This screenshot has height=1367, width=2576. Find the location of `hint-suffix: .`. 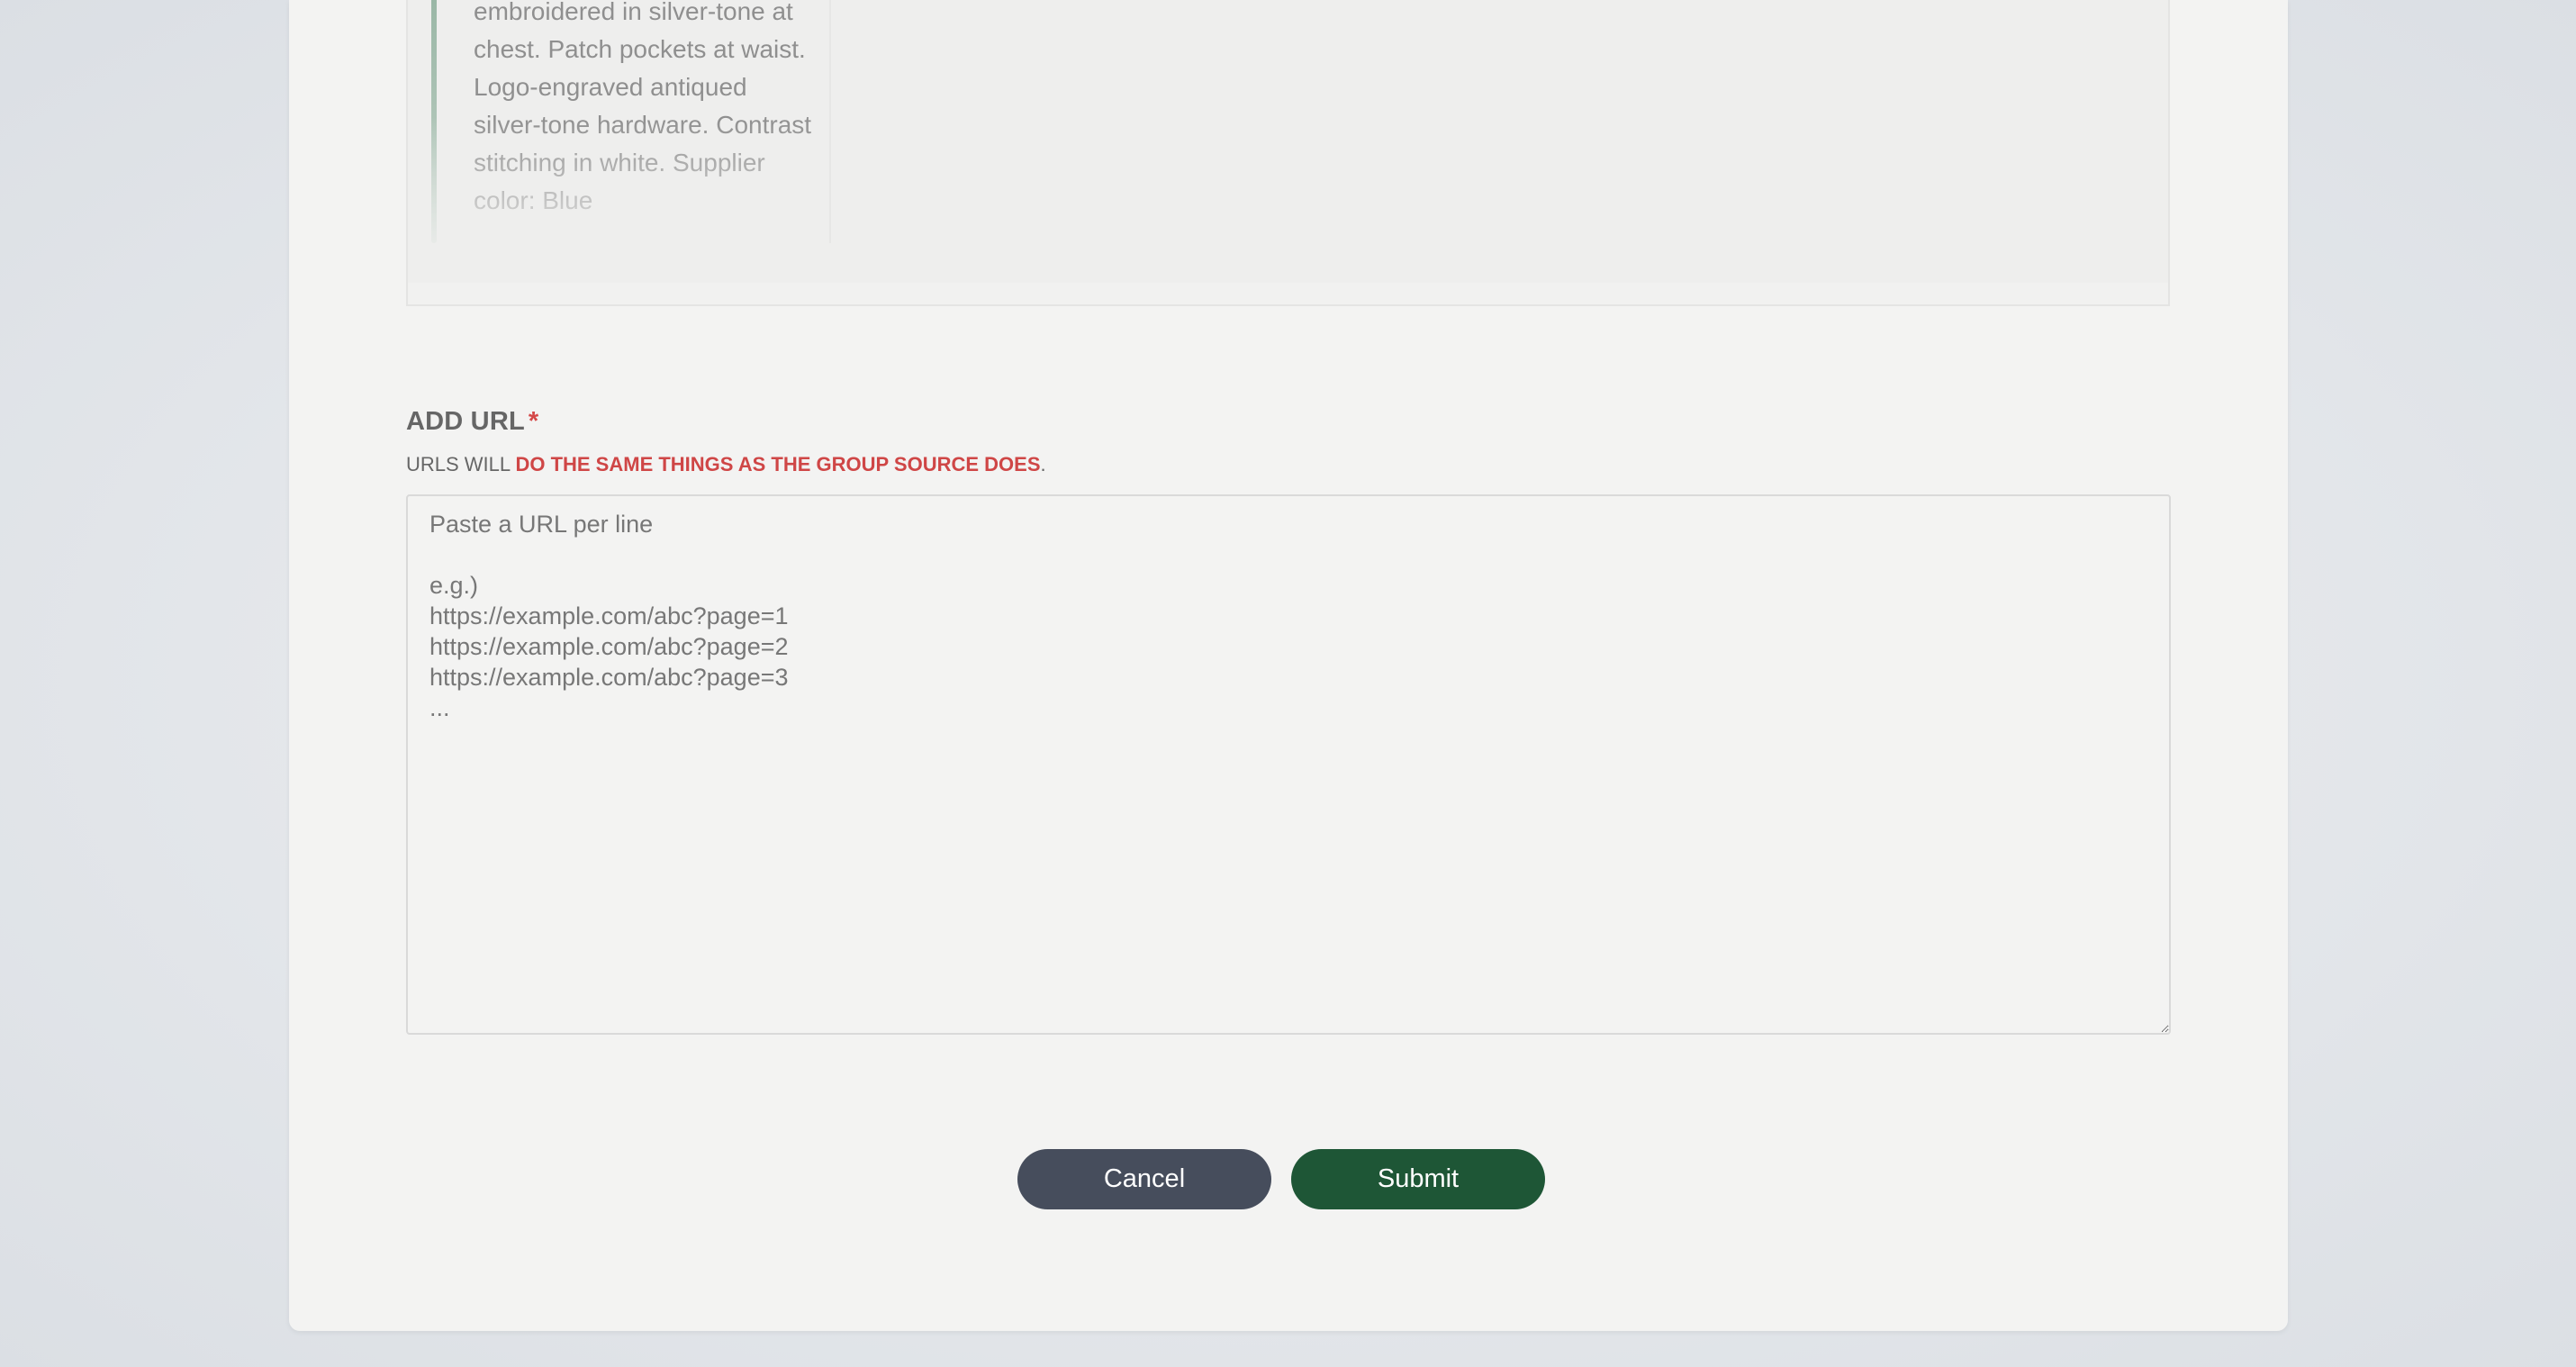

hint-suffix: . is located at coordinates (1043, 464).